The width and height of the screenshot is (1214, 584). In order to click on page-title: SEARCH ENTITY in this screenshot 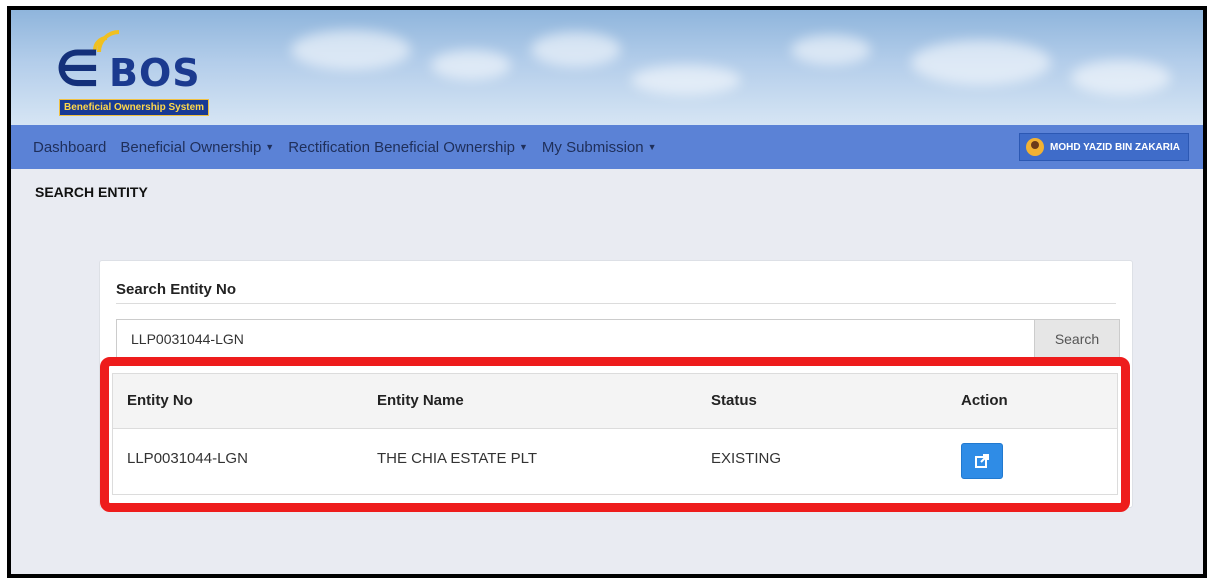, I will do `click(91, 192)`.